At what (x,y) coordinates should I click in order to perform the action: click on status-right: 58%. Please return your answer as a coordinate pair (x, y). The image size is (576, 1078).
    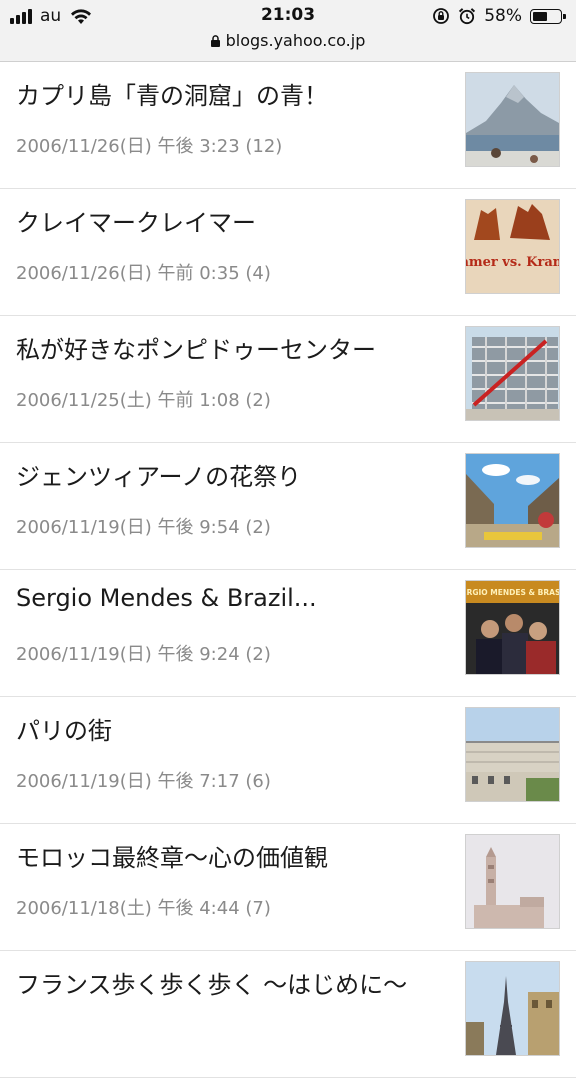
    Looking at the image, I should click on (499, 16).